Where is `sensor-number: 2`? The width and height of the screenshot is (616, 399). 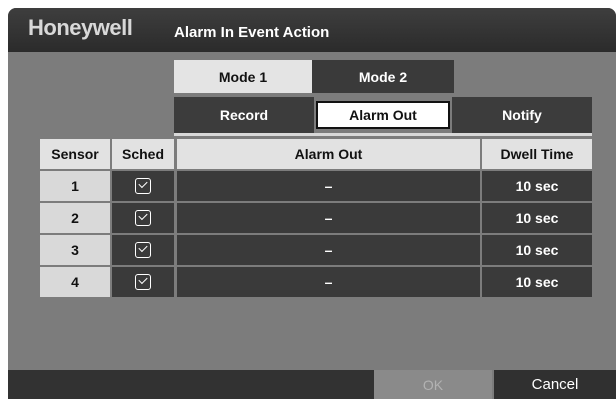
sensor-number: 2 is located at coordinates (75, 218).